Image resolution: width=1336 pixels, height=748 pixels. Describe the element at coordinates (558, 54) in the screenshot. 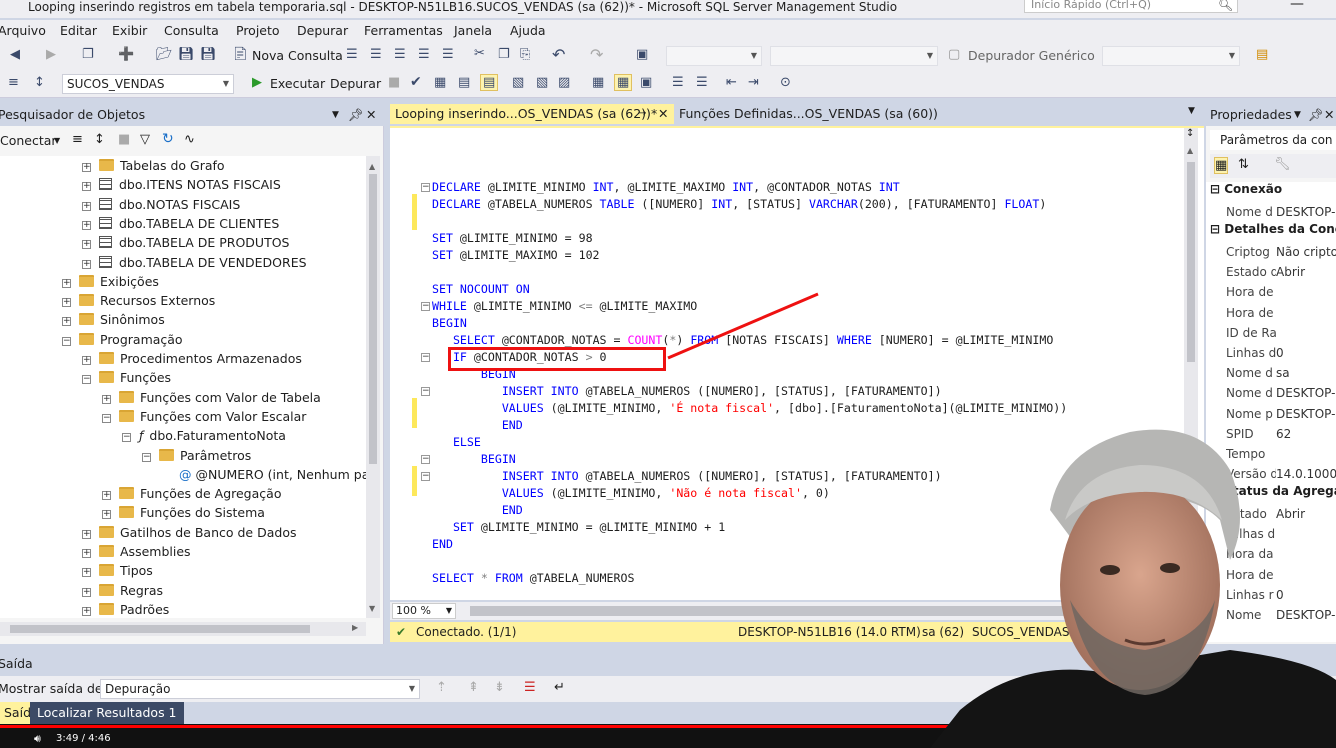

I see `undo-icon: ↶` at that location.